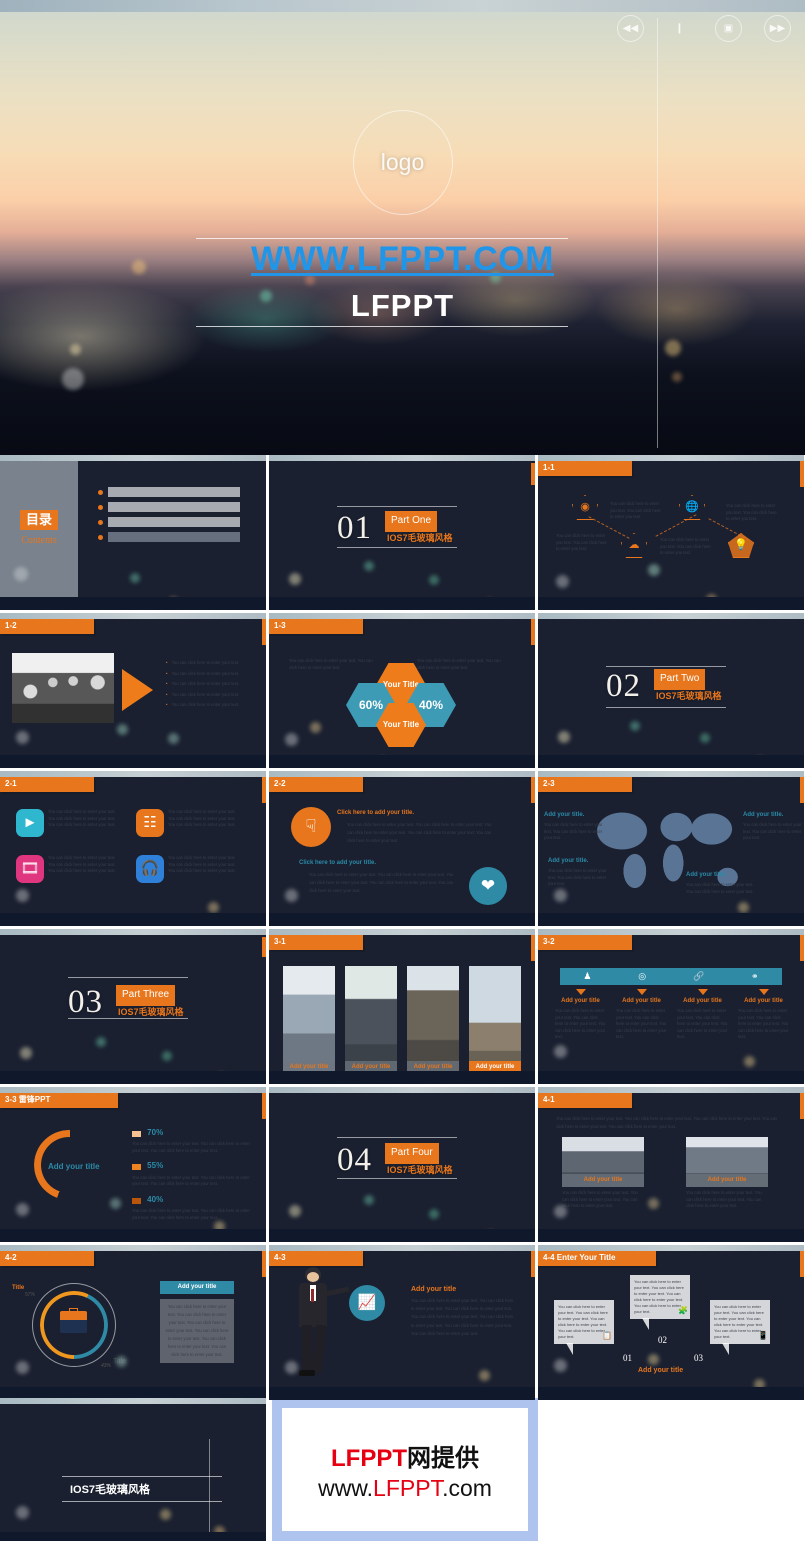  Describe the element at coordinates (405, 1469) in the screenshot. I see `watermark-card: LFPPT网提供 www.LFPPT.com` at that location.